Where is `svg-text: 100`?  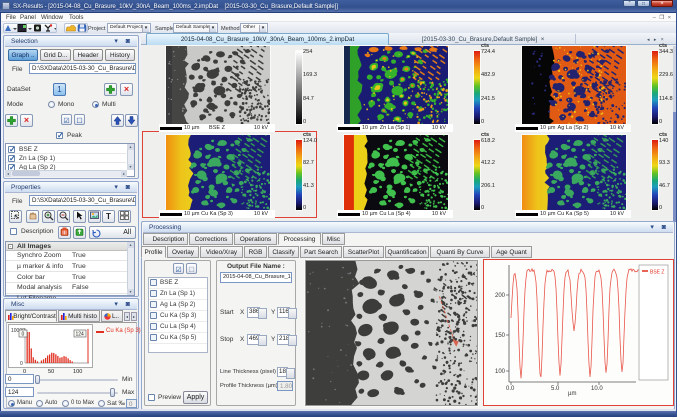
svg-text: 100 is located at coordinates (500, 372).